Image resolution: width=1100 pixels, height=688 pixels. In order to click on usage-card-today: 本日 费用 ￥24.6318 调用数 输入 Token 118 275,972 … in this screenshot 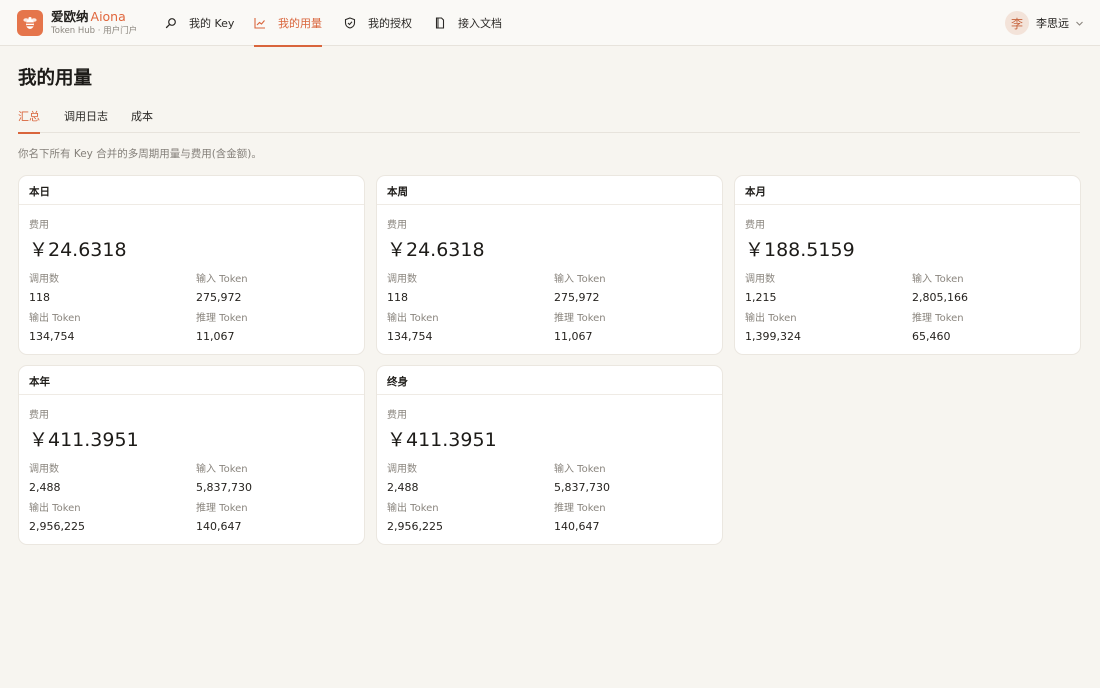, I will do `click(191, 265)`.